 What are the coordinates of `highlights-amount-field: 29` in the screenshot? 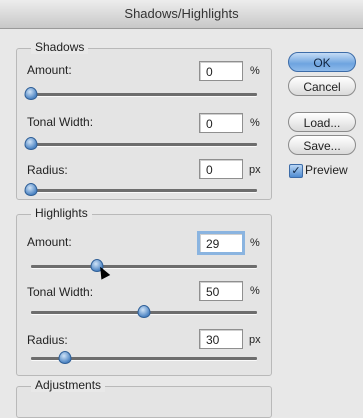 It's located at (221, 243).